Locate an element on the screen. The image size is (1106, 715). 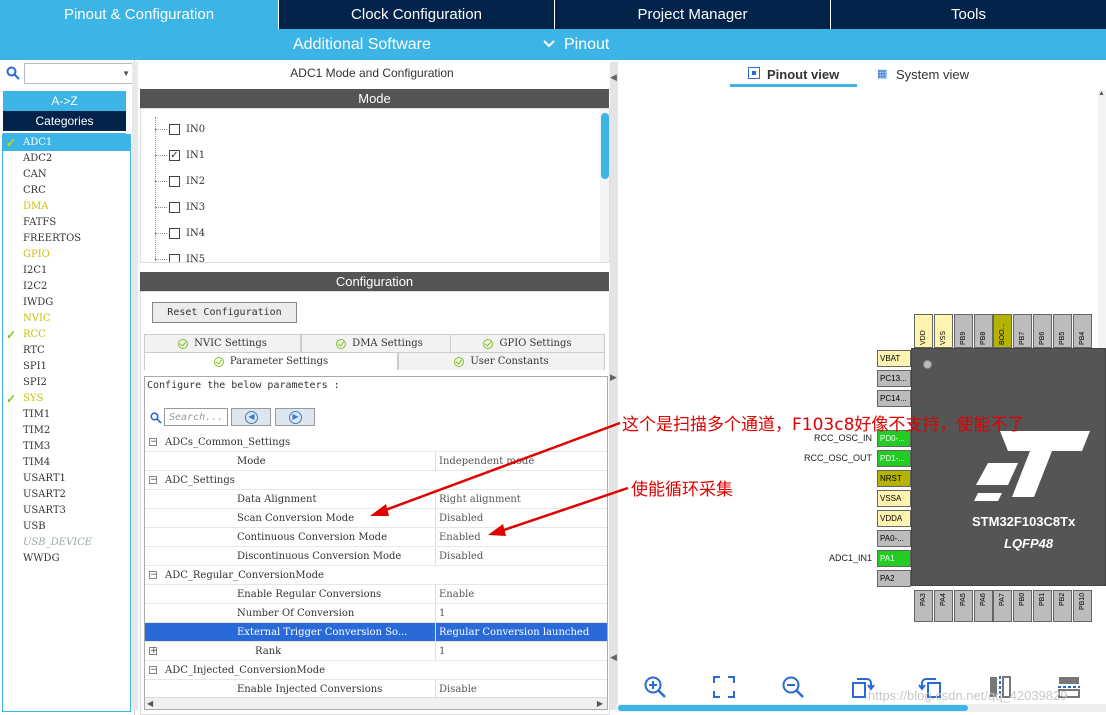
param-value: Regular Conversion launched is located at coordinates (514, 632).